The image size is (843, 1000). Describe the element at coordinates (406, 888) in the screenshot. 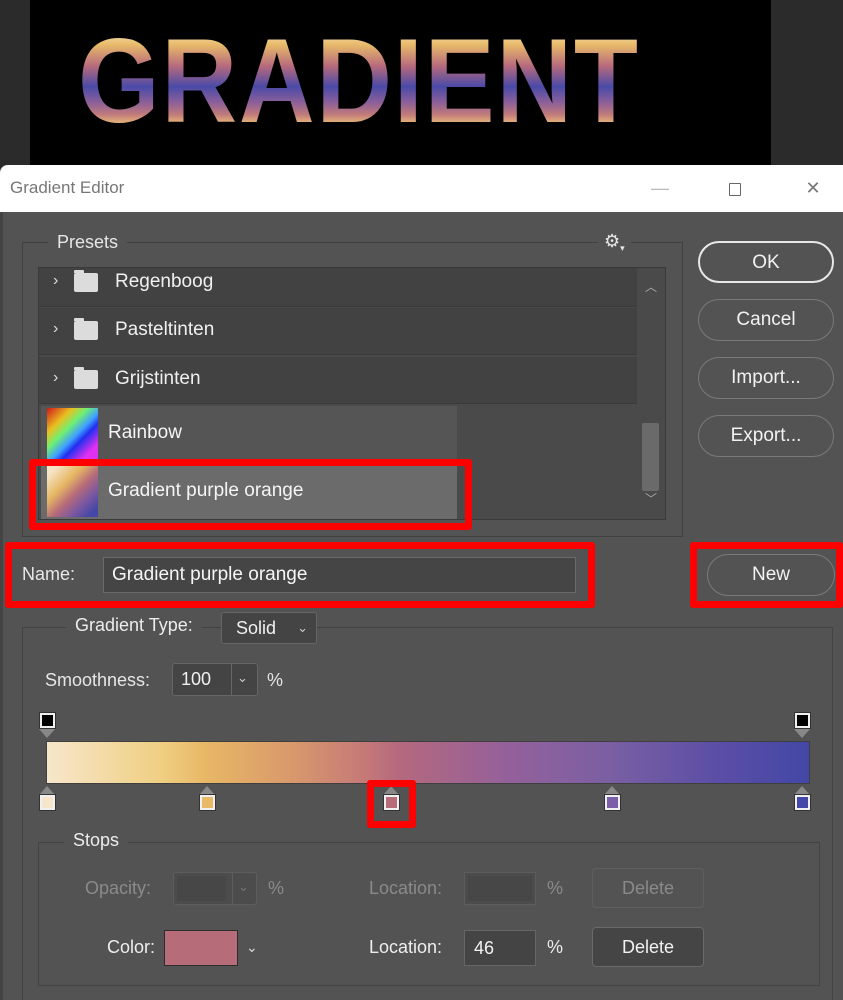

I see `opacity-location-label: Location:` at that location.